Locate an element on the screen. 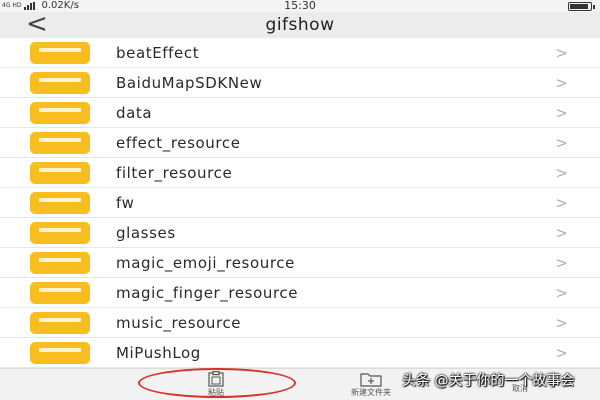 This screenshot has width=600, height=400. folder-name: BaiduMapSDKNew is located at coordinates (189, 83).